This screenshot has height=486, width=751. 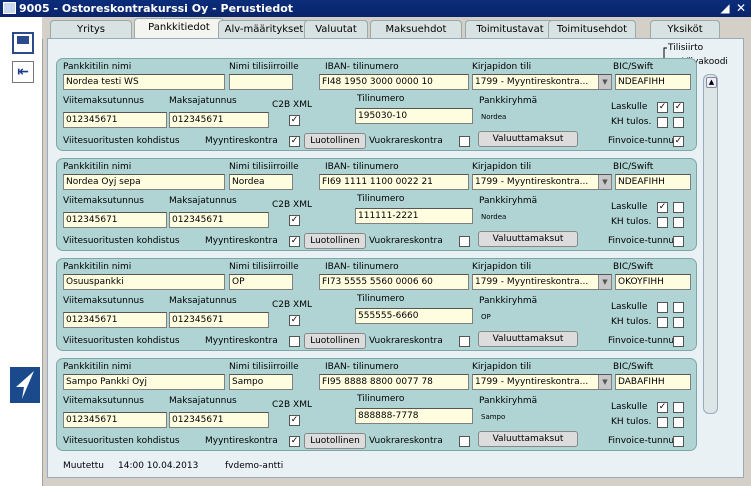 I want to click on iban-field: FI48 1950 3000 0000 10, so click(x=394, y=82).